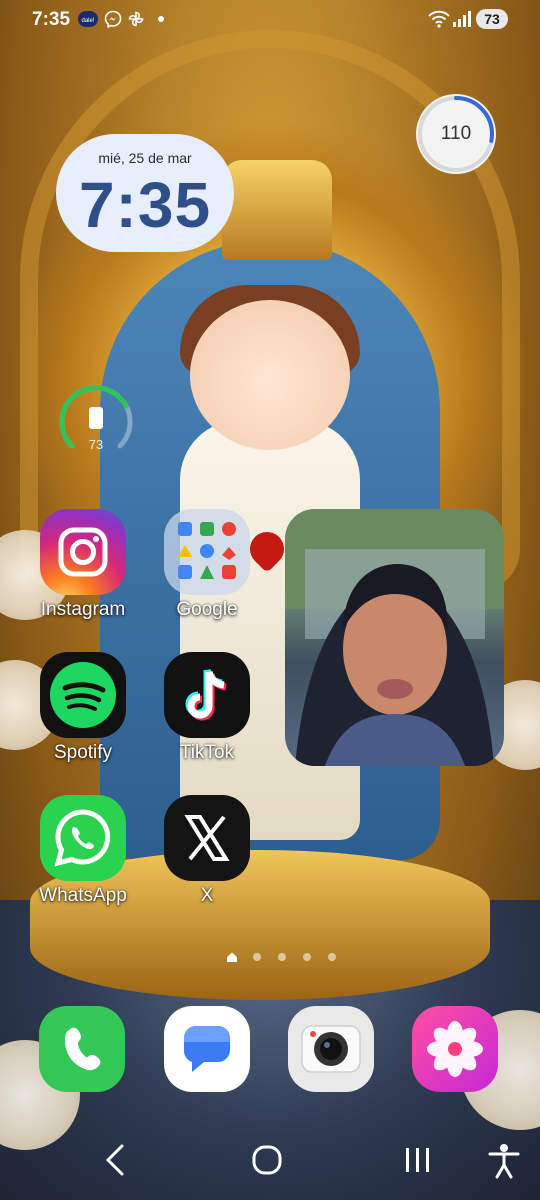 The width and height of the screenshot is (540, 1200). I want to click on battery-indicator: 73, so click(492, 19).